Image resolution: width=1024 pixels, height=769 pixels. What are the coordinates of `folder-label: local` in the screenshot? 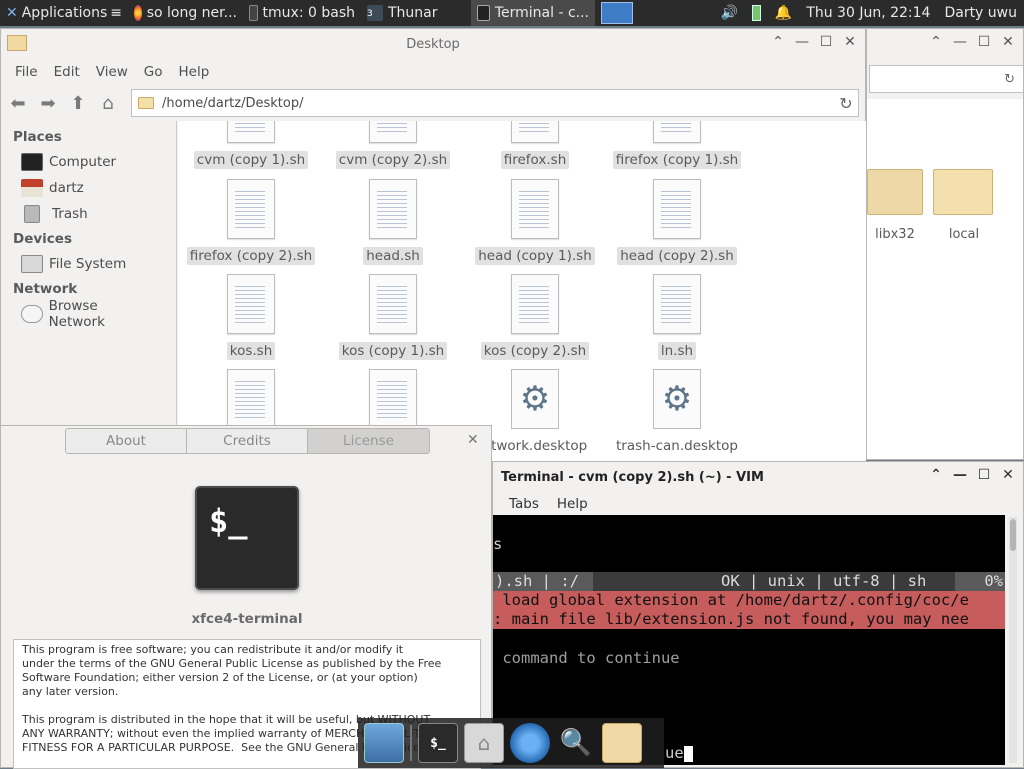 It's located at (964, 234).